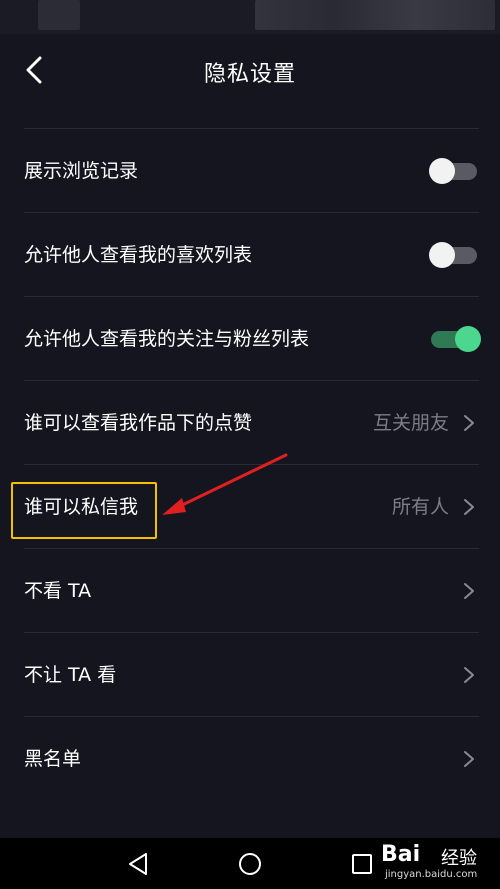 The image size is (500, 889). I want to click on header: 隐私设置, so click(250, 71).